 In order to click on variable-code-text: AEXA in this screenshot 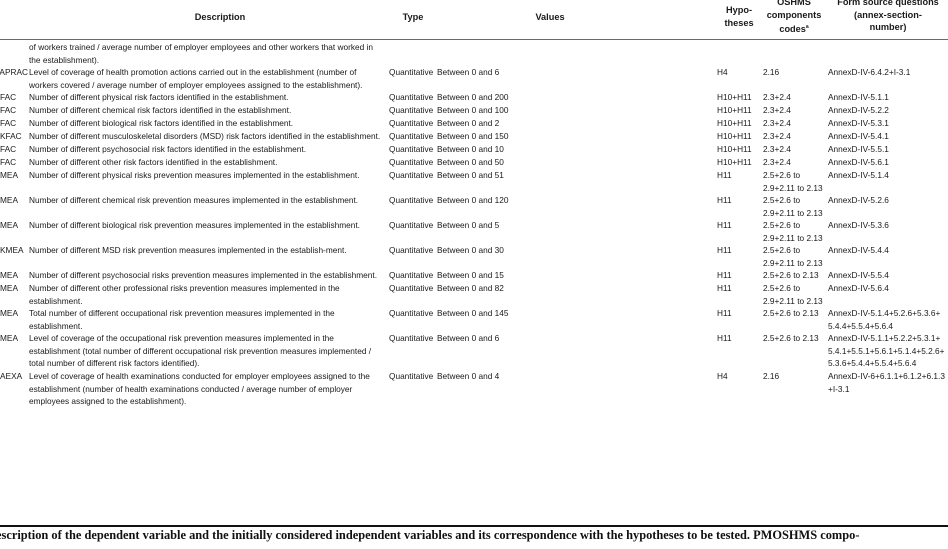, I will do `click(11, 376)`.